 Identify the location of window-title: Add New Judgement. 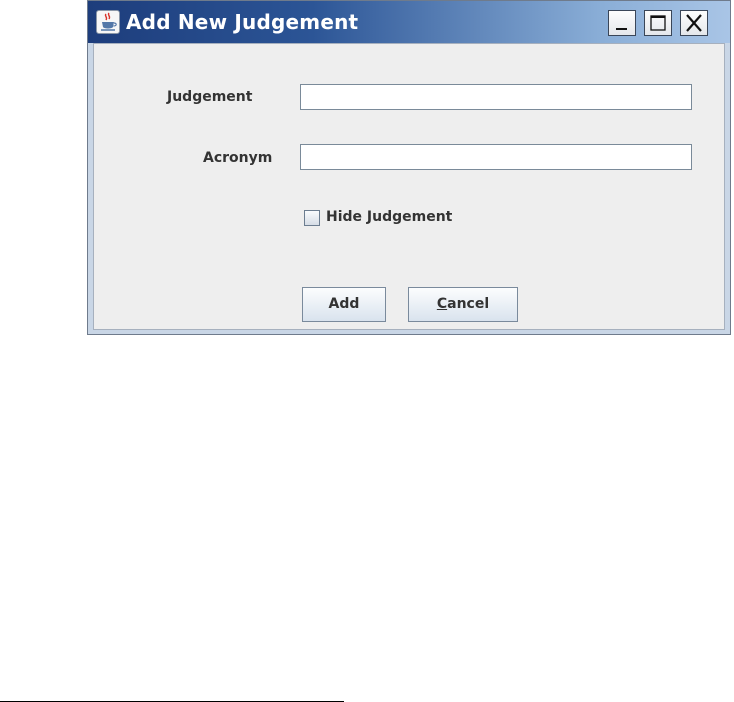
(242, 22).